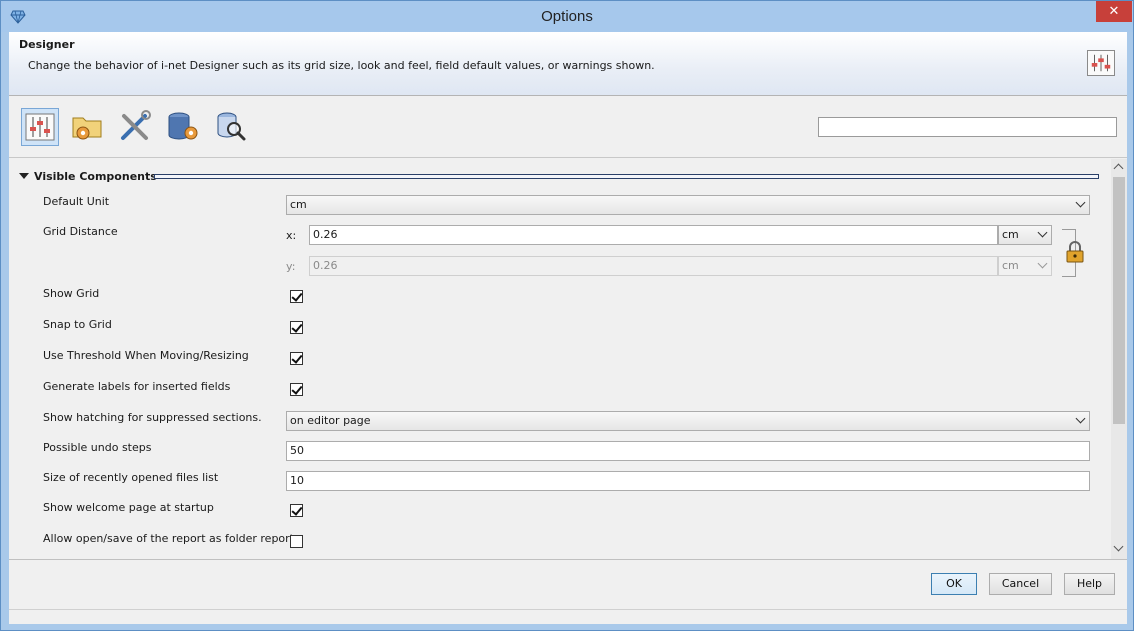 This screenshot has width=1134, height=631. What do you see at coordinates (688, 421) in the screenshot?
I see `show-hatching-select: on editor page` at bounding box center [688, 421].